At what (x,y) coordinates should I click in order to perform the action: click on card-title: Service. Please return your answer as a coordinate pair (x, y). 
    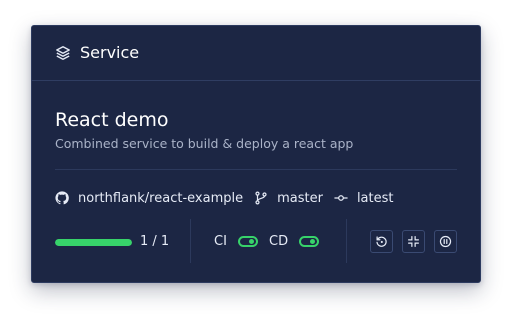
    Looking at the image, I should click on (110, 52).